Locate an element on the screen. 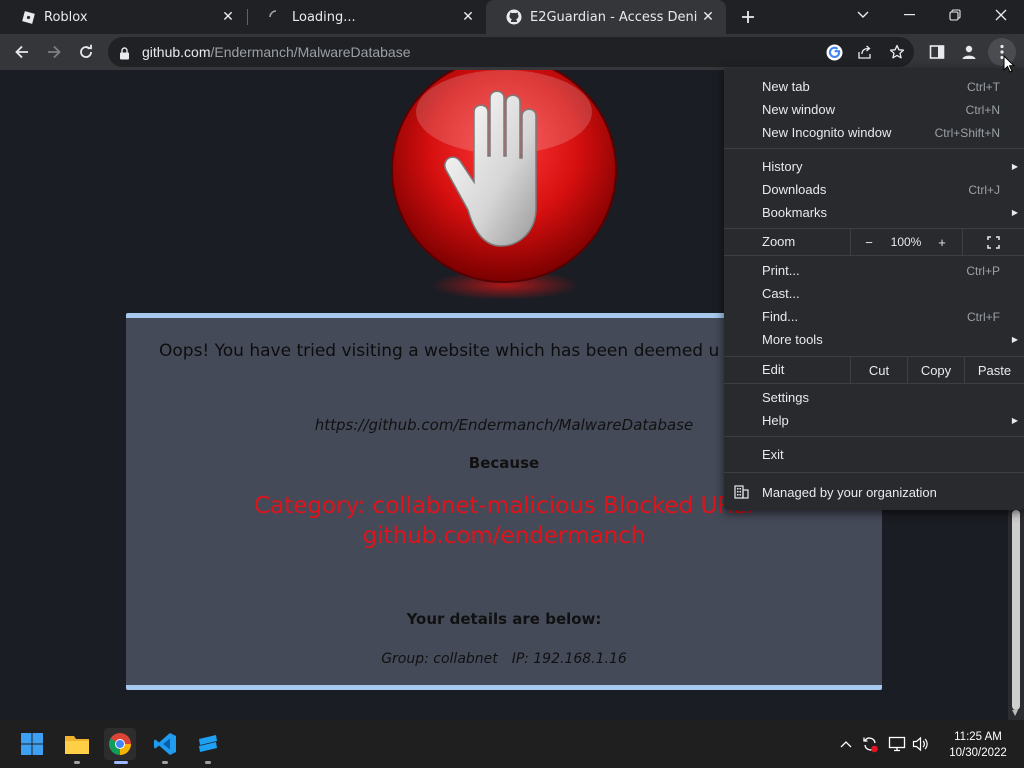 The image size is (1024, 768). restore-button is located at coordinates (955, 15).